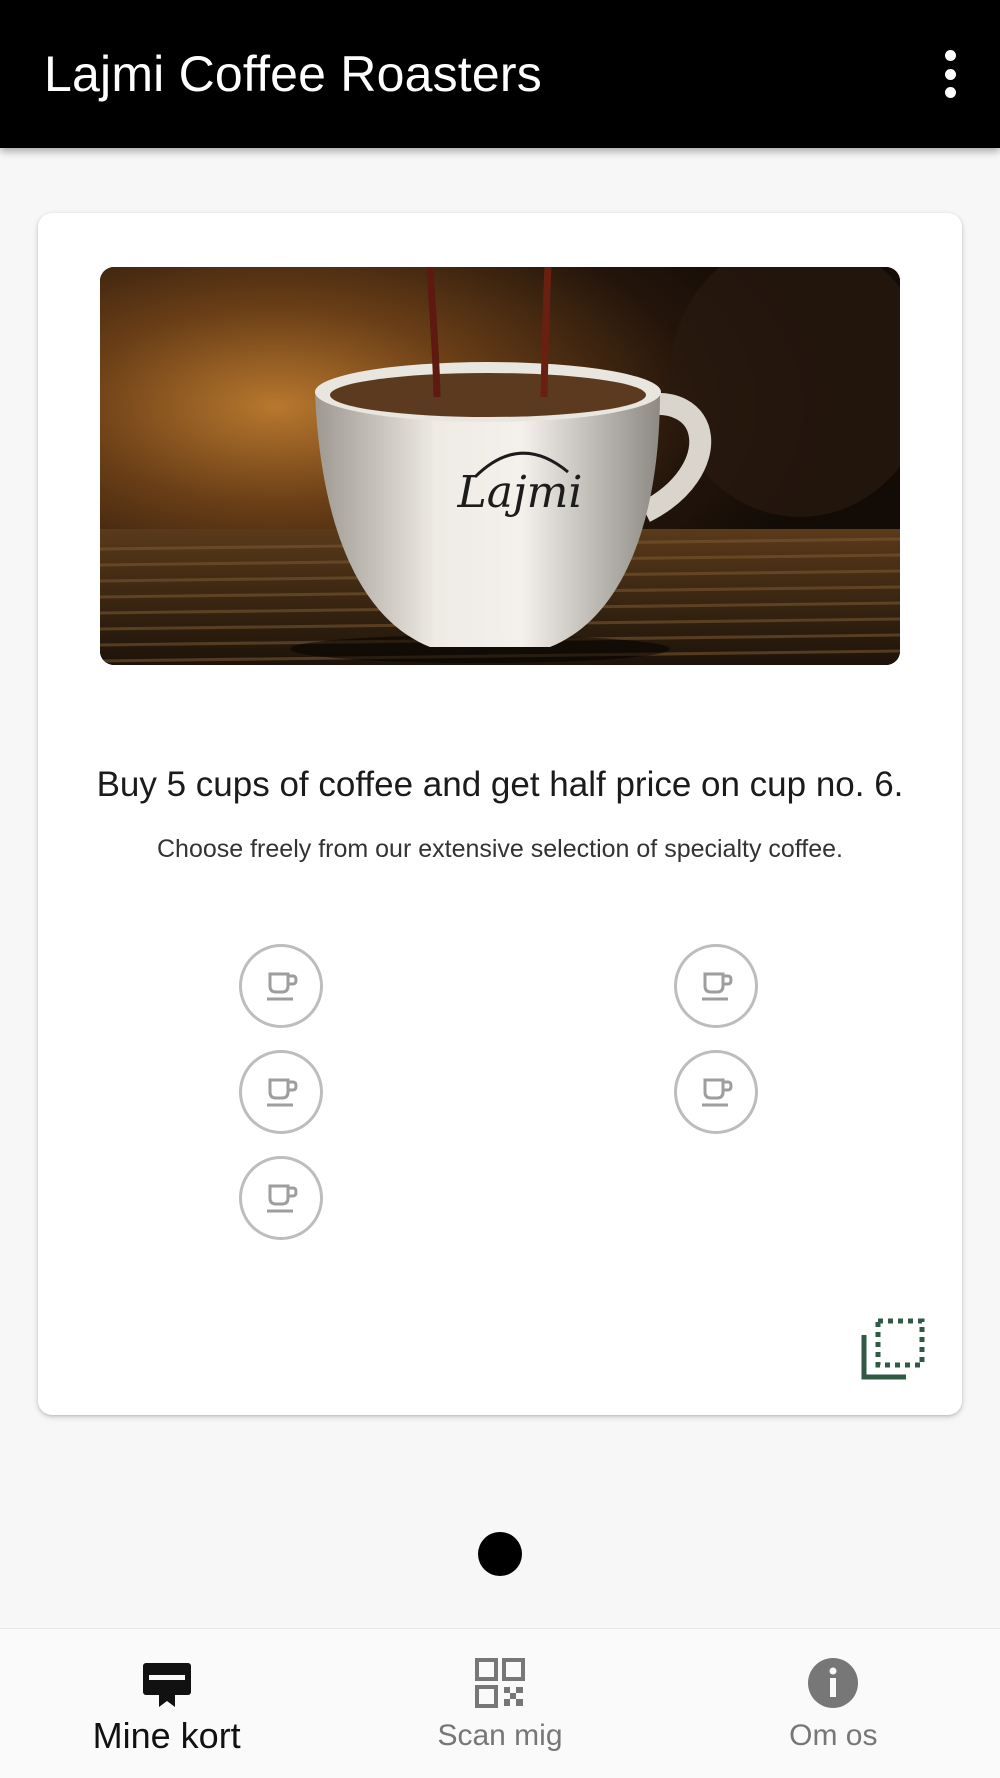  What do you see at coordinates (500, 1683) in the screenshot?
I see `qr-code-icon` at bounding box center [500, 1683].